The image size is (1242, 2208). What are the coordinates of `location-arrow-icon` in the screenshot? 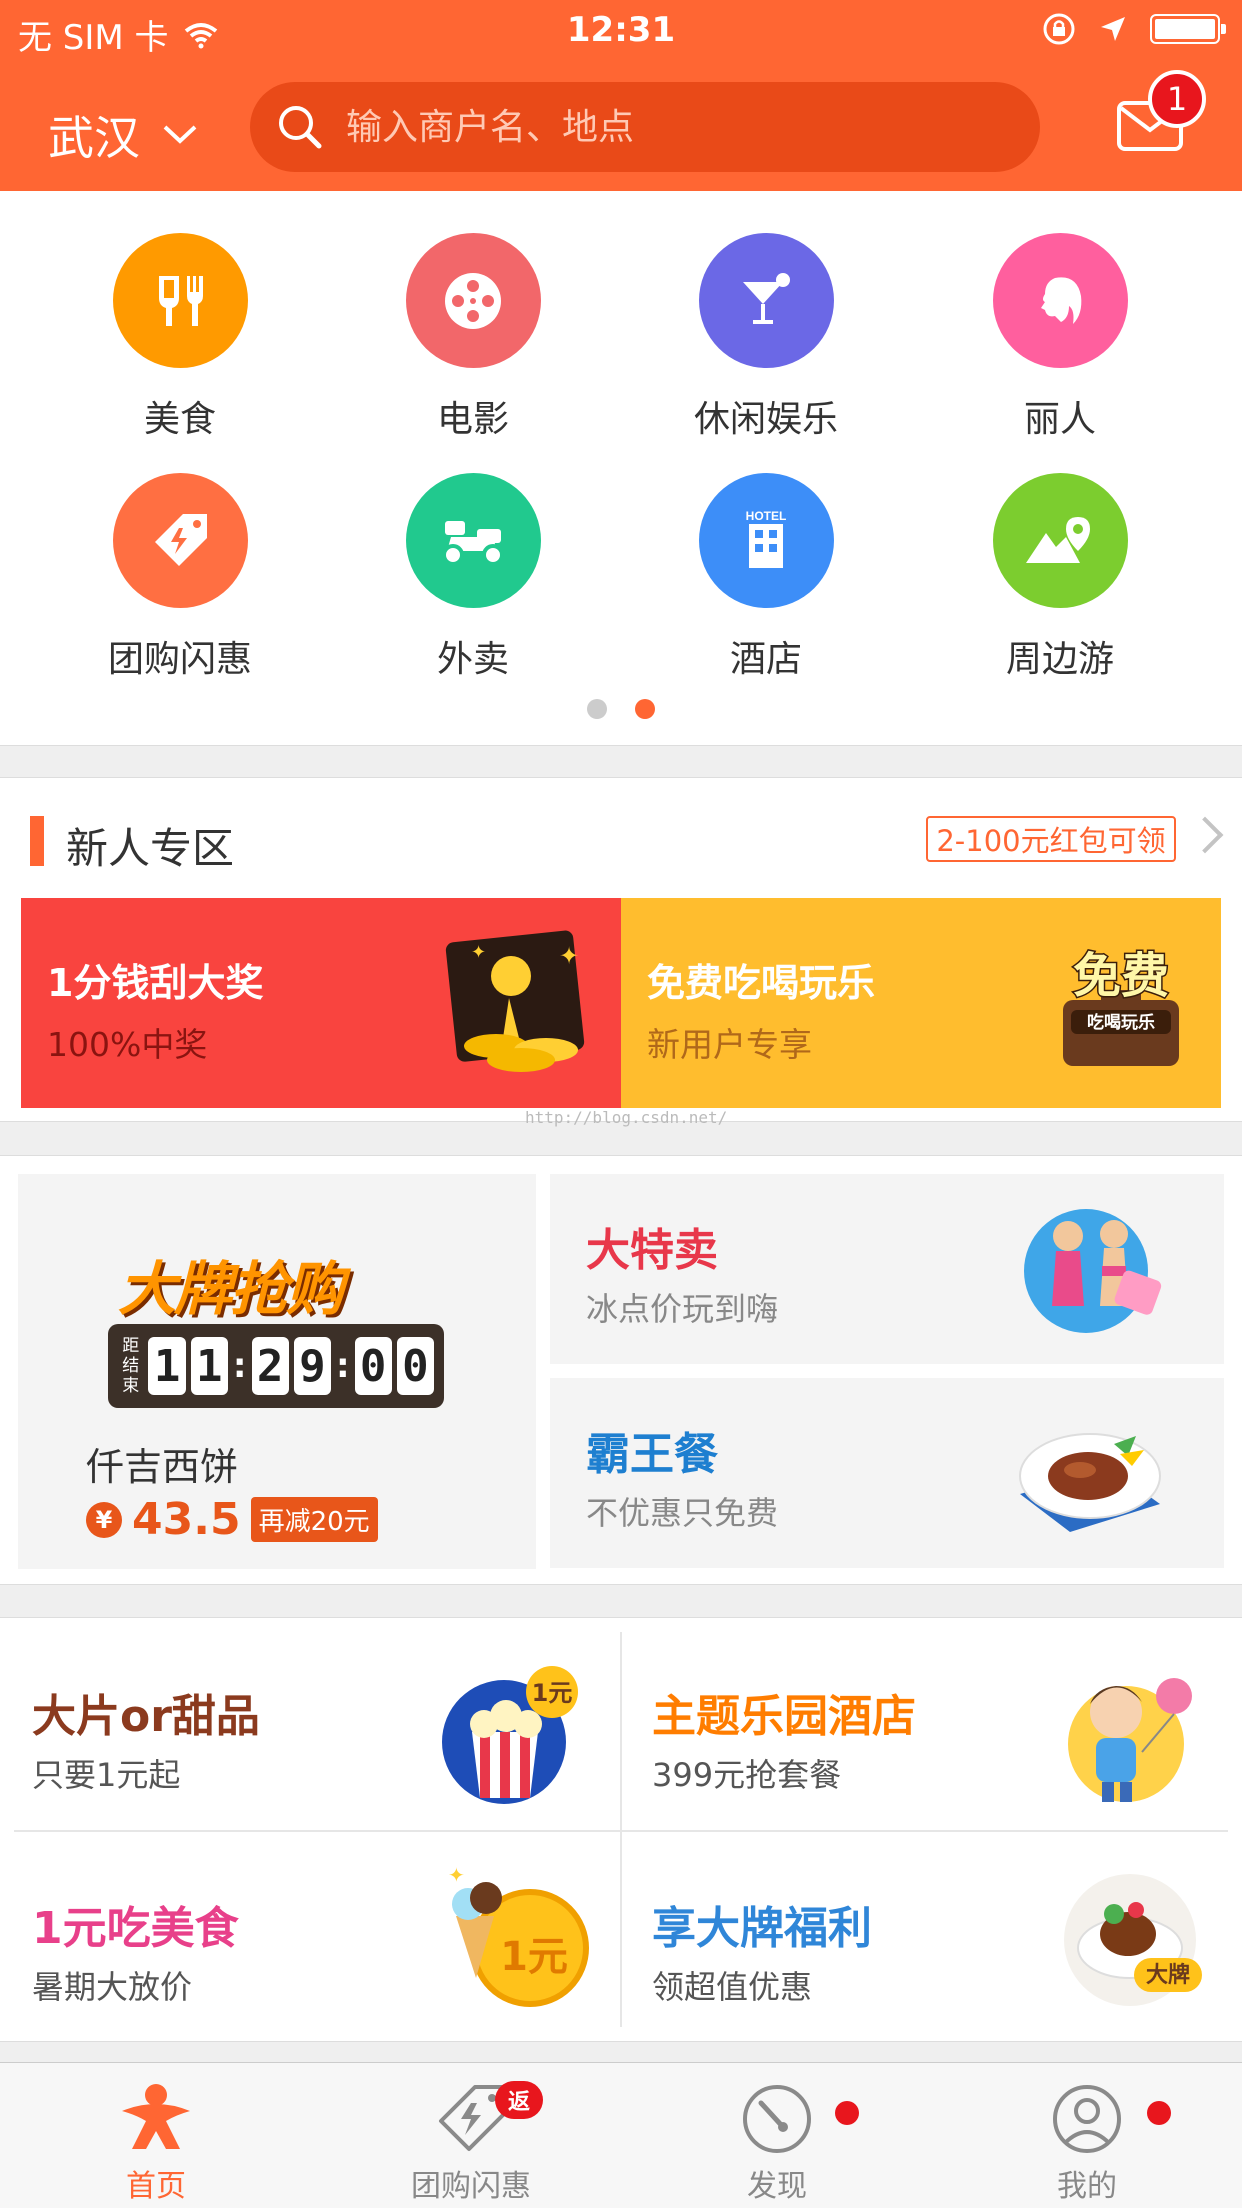 It's located at (1113, 29).